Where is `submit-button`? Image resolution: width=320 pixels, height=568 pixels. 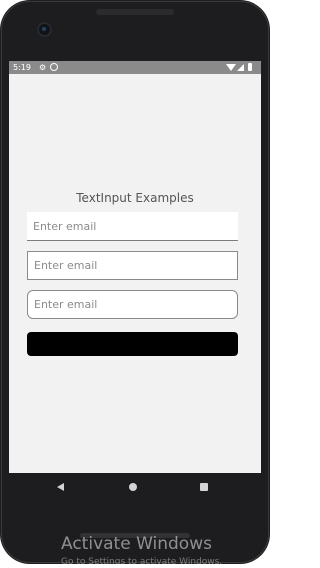
submit-button is located at coordinates (132, 344).